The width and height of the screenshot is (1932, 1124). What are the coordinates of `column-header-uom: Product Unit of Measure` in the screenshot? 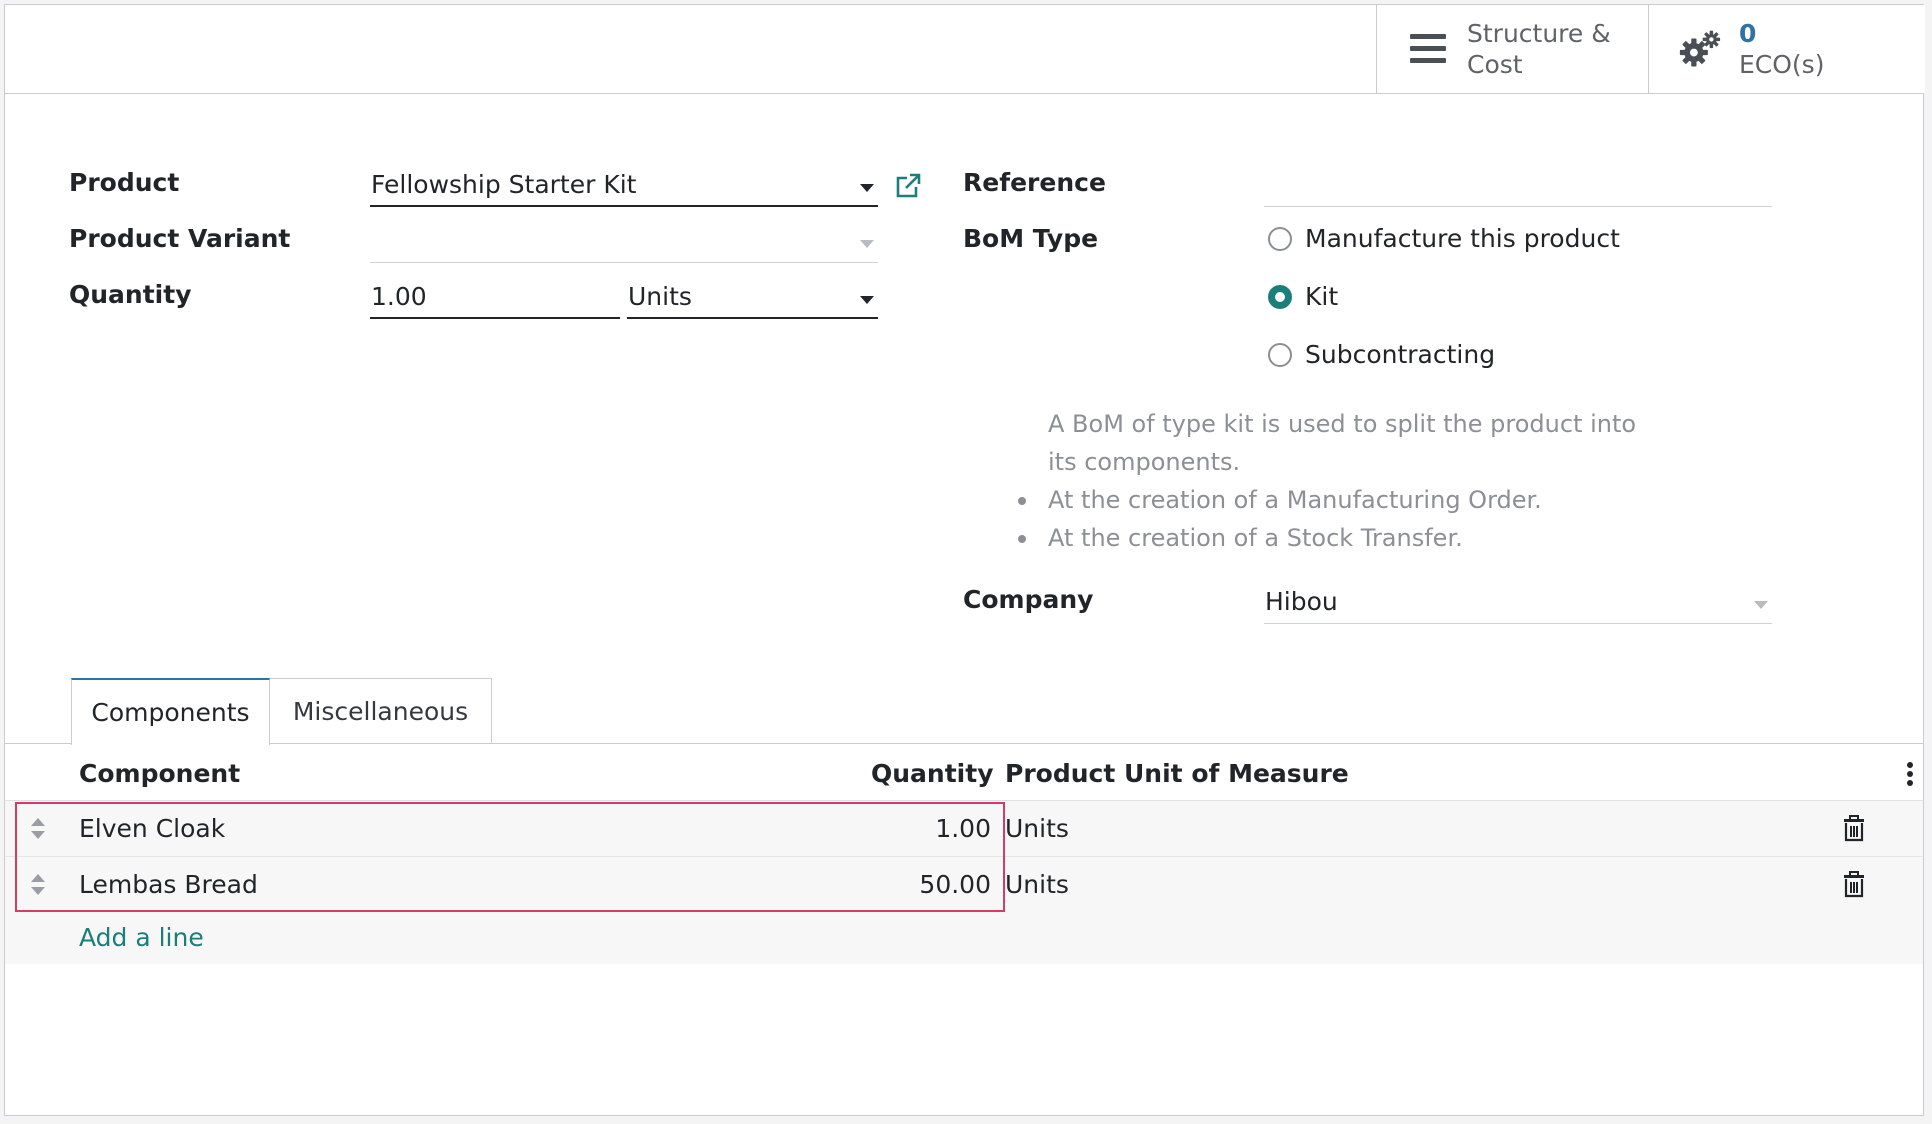 It's located at (1177, 774).